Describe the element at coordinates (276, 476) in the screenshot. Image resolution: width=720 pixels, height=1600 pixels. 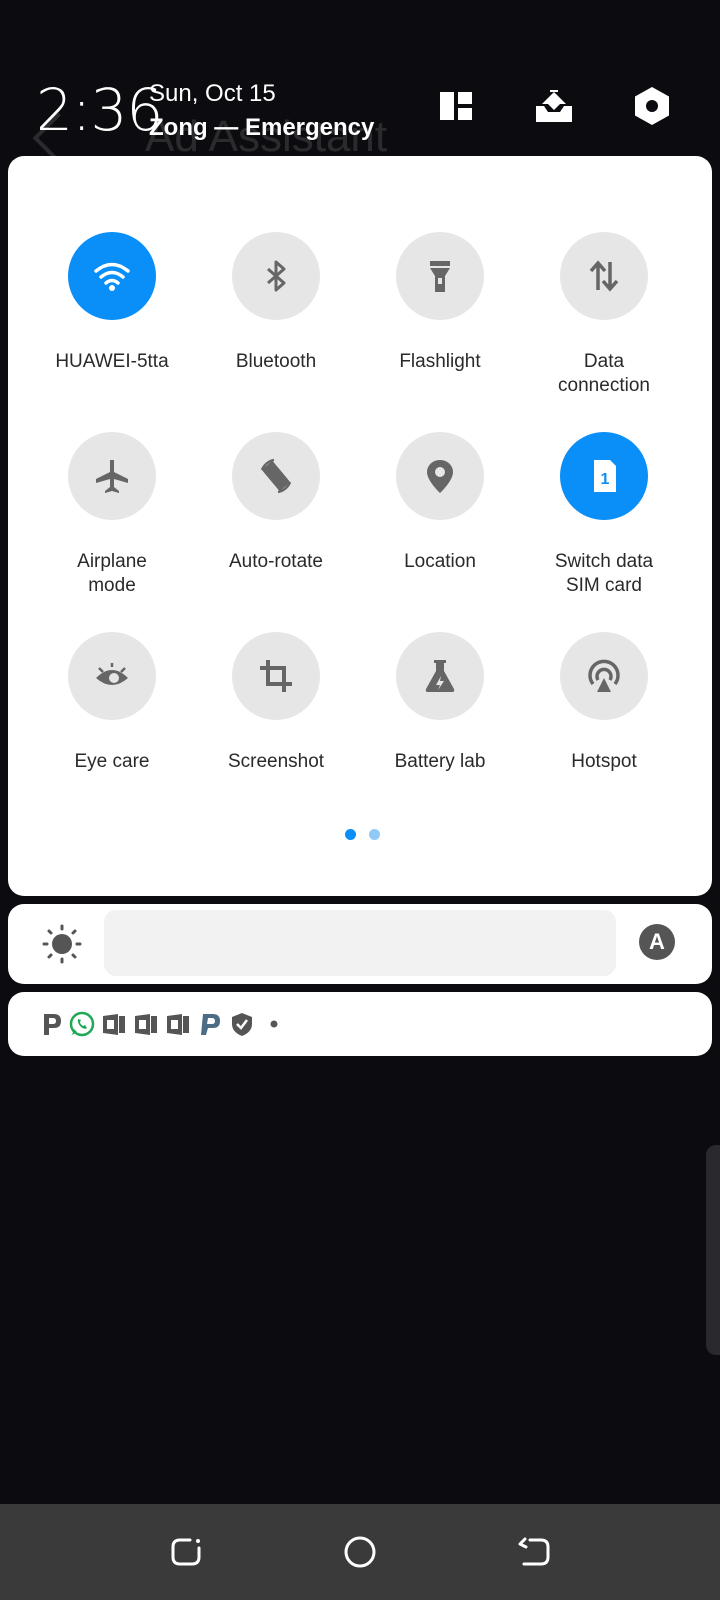
I see `auto-rotate-icon` at that location.